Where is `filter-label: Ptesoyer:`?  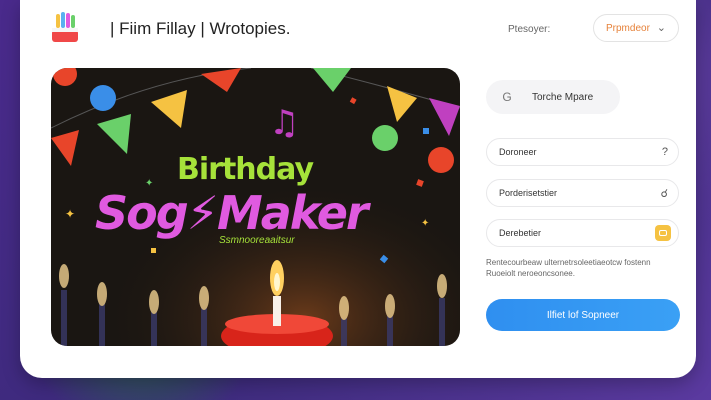
filter-label: Ptesoyer: is located at coordinates (529, 29).